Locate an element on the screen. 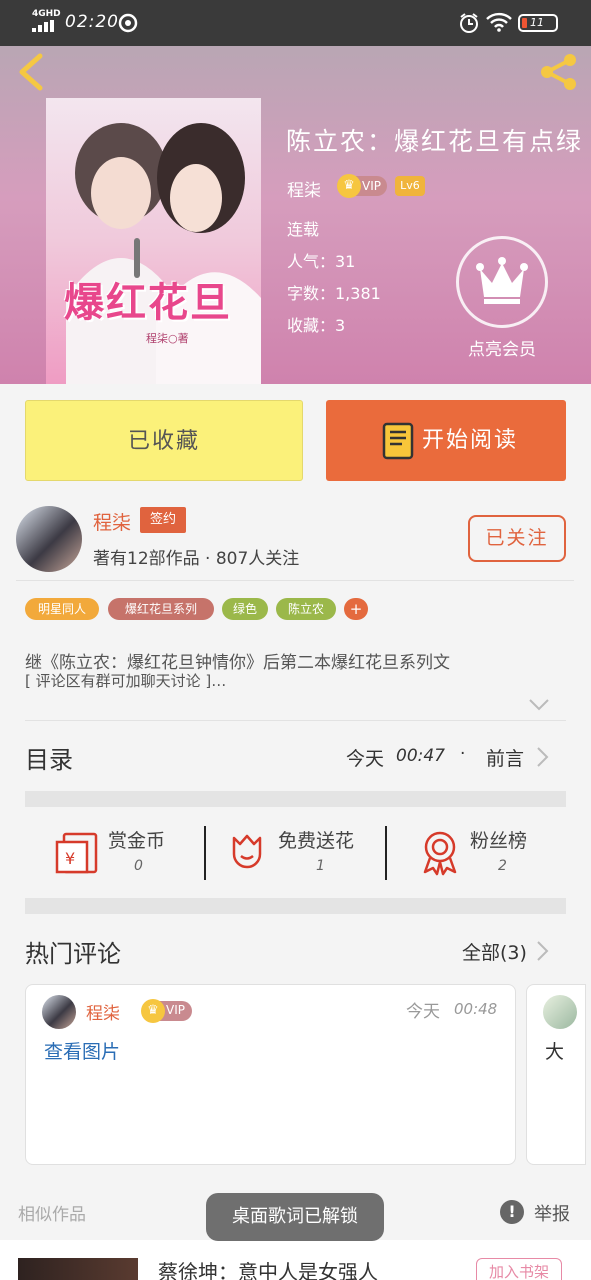  crown-icon is located at coordinates (502, 280).